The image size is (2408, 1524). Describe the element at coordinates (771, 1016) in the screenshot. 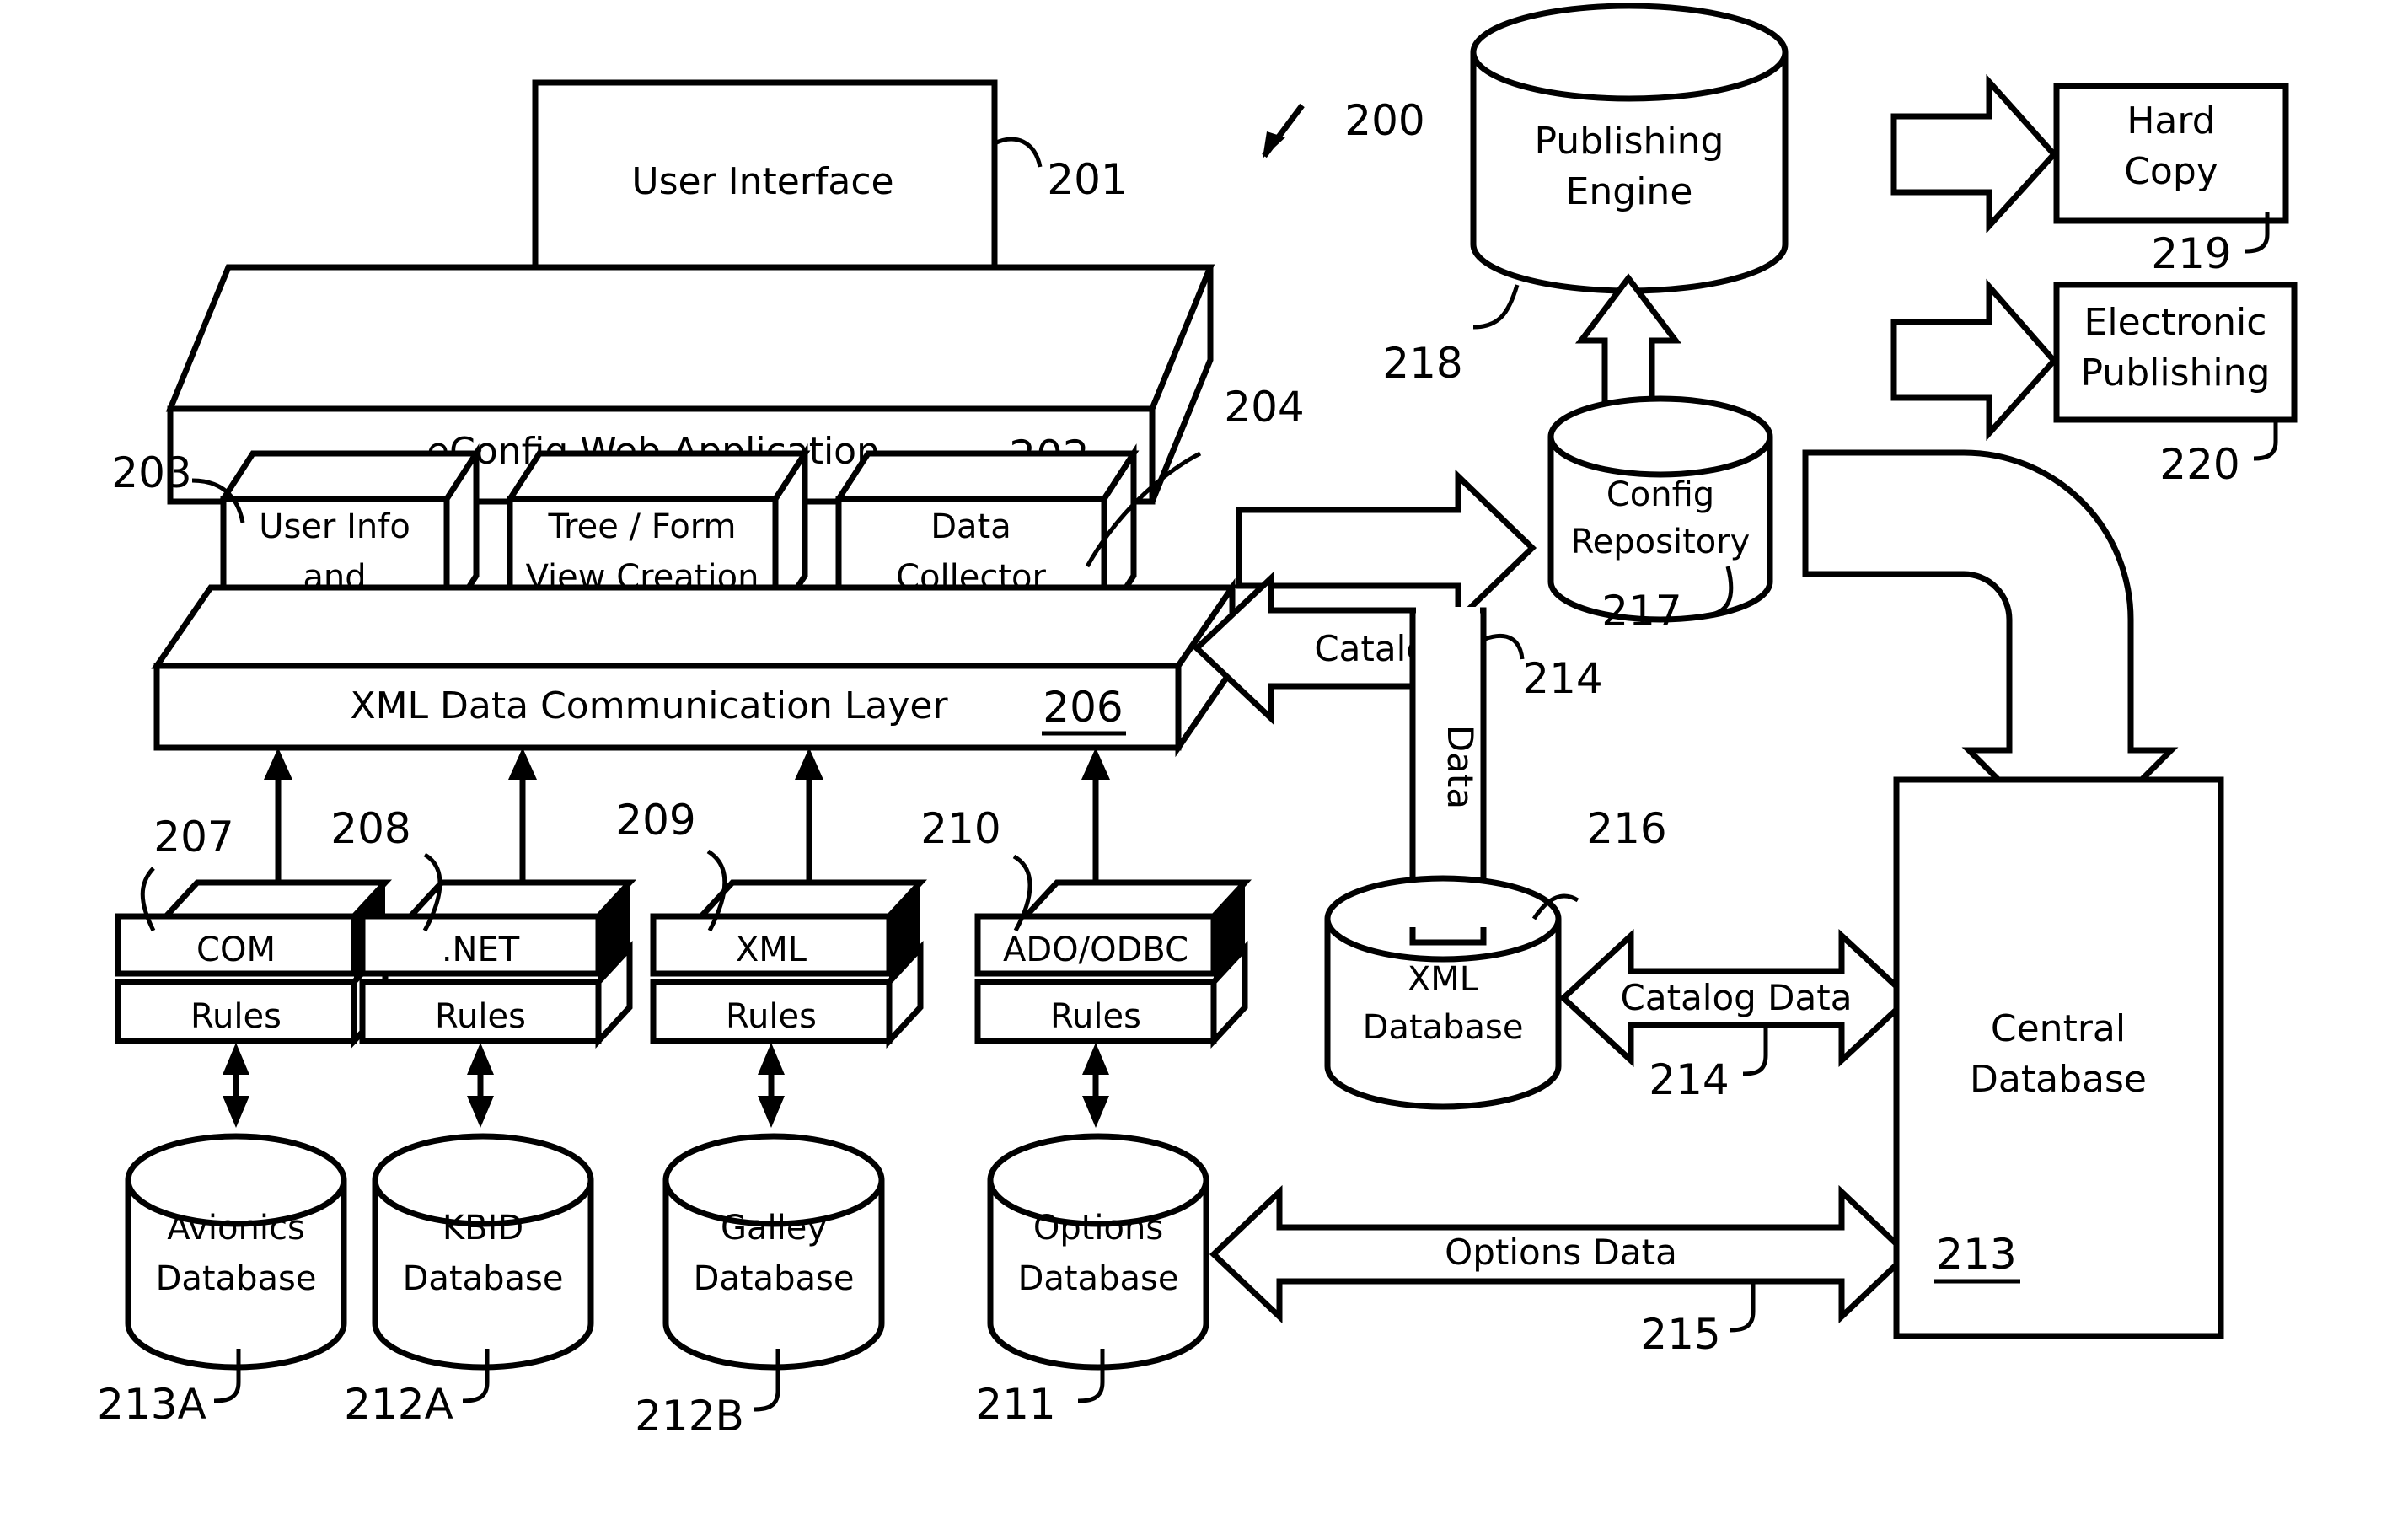

I see `connector-xml-rules-label: Rules` at that location.